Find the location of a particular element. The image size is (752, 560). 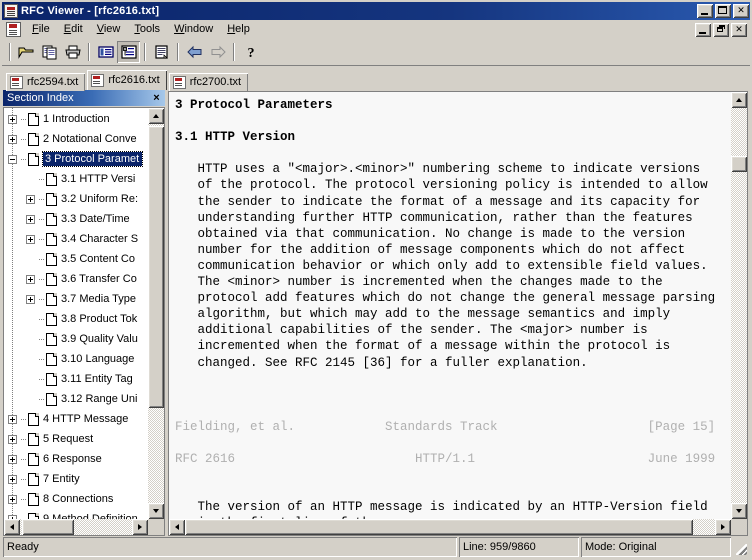

tree-item: 3.1 HTTP Versi is located at coordinates (76, 179).